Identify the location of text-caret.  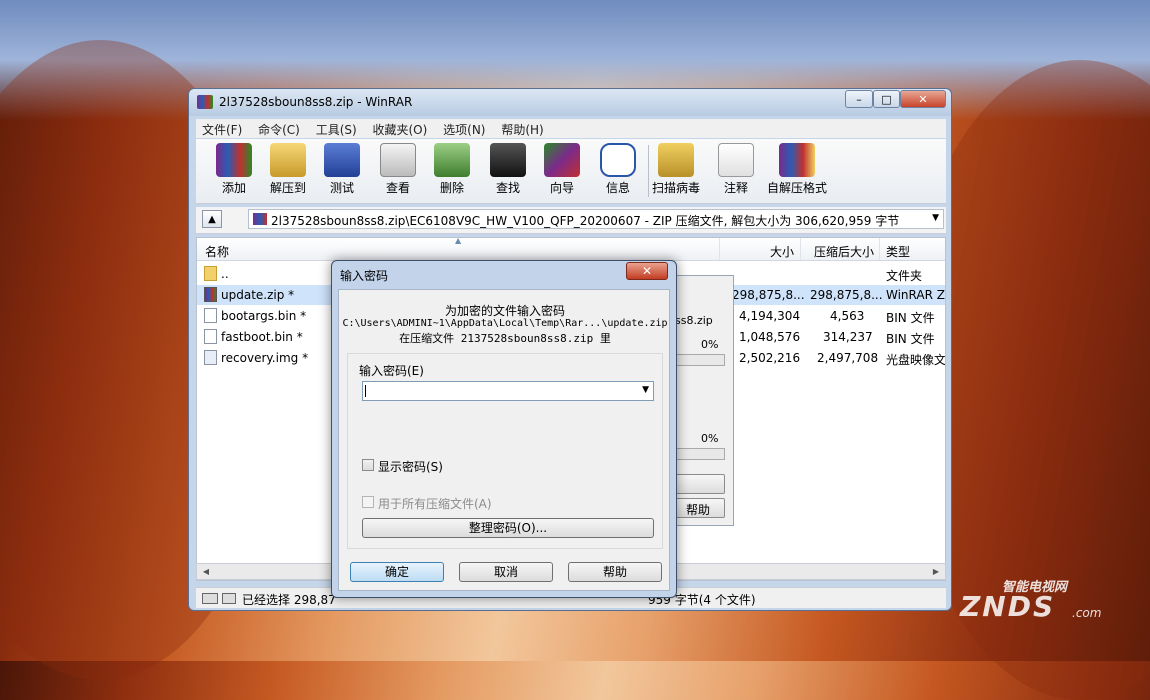
(365, 391).